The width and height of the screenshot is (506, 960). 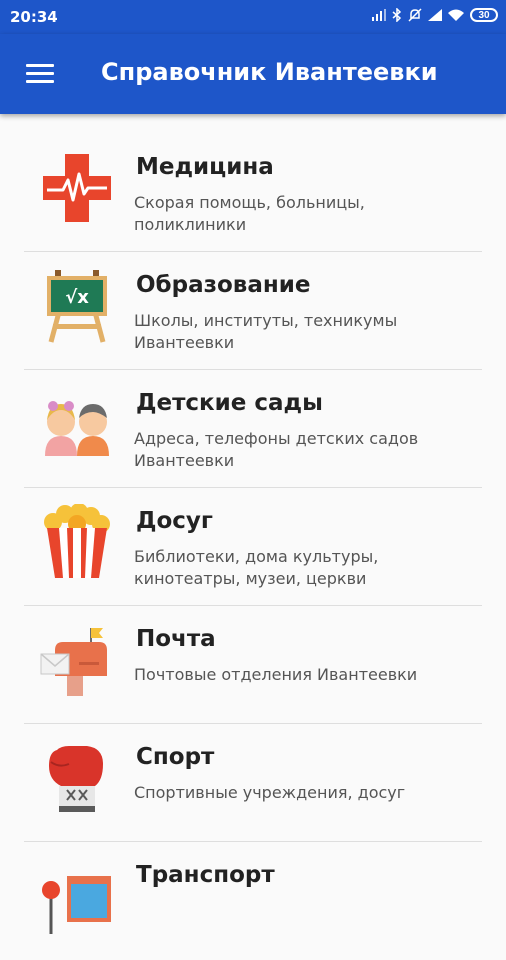 What do you see at coordinates (77, 297) in the screenshot?
I see `svg-text: √x` at bounding box center [77, 297].